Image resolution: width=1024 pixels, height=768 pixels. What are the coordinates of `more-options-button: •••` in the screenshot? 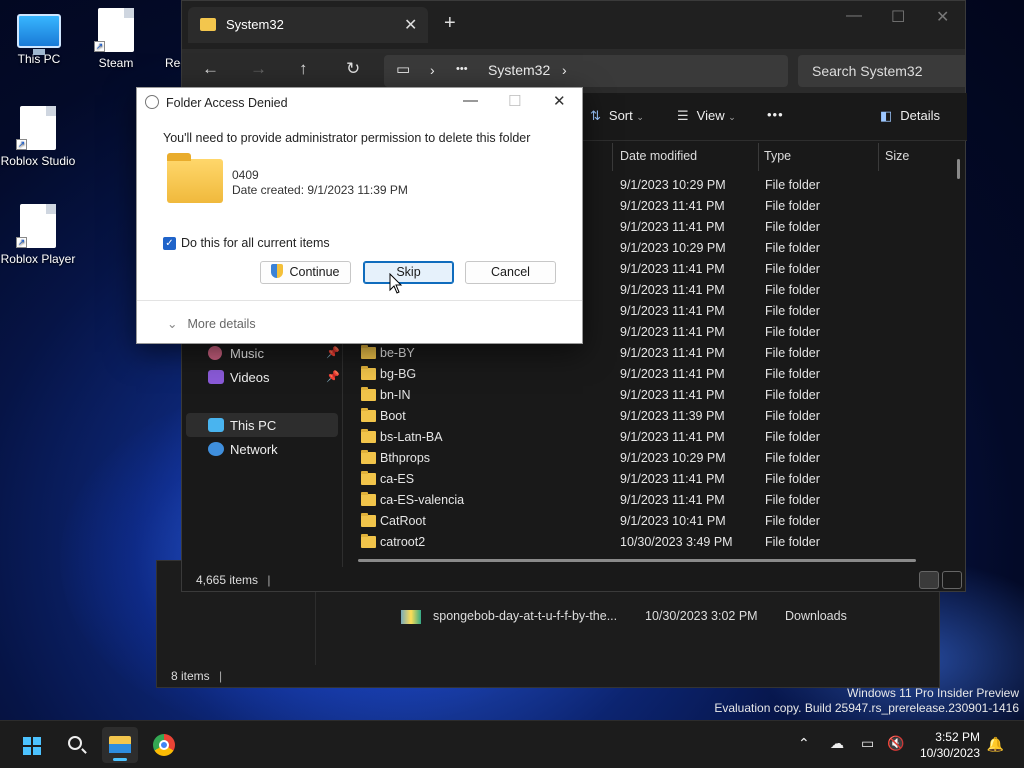 It's located at (775, 114).